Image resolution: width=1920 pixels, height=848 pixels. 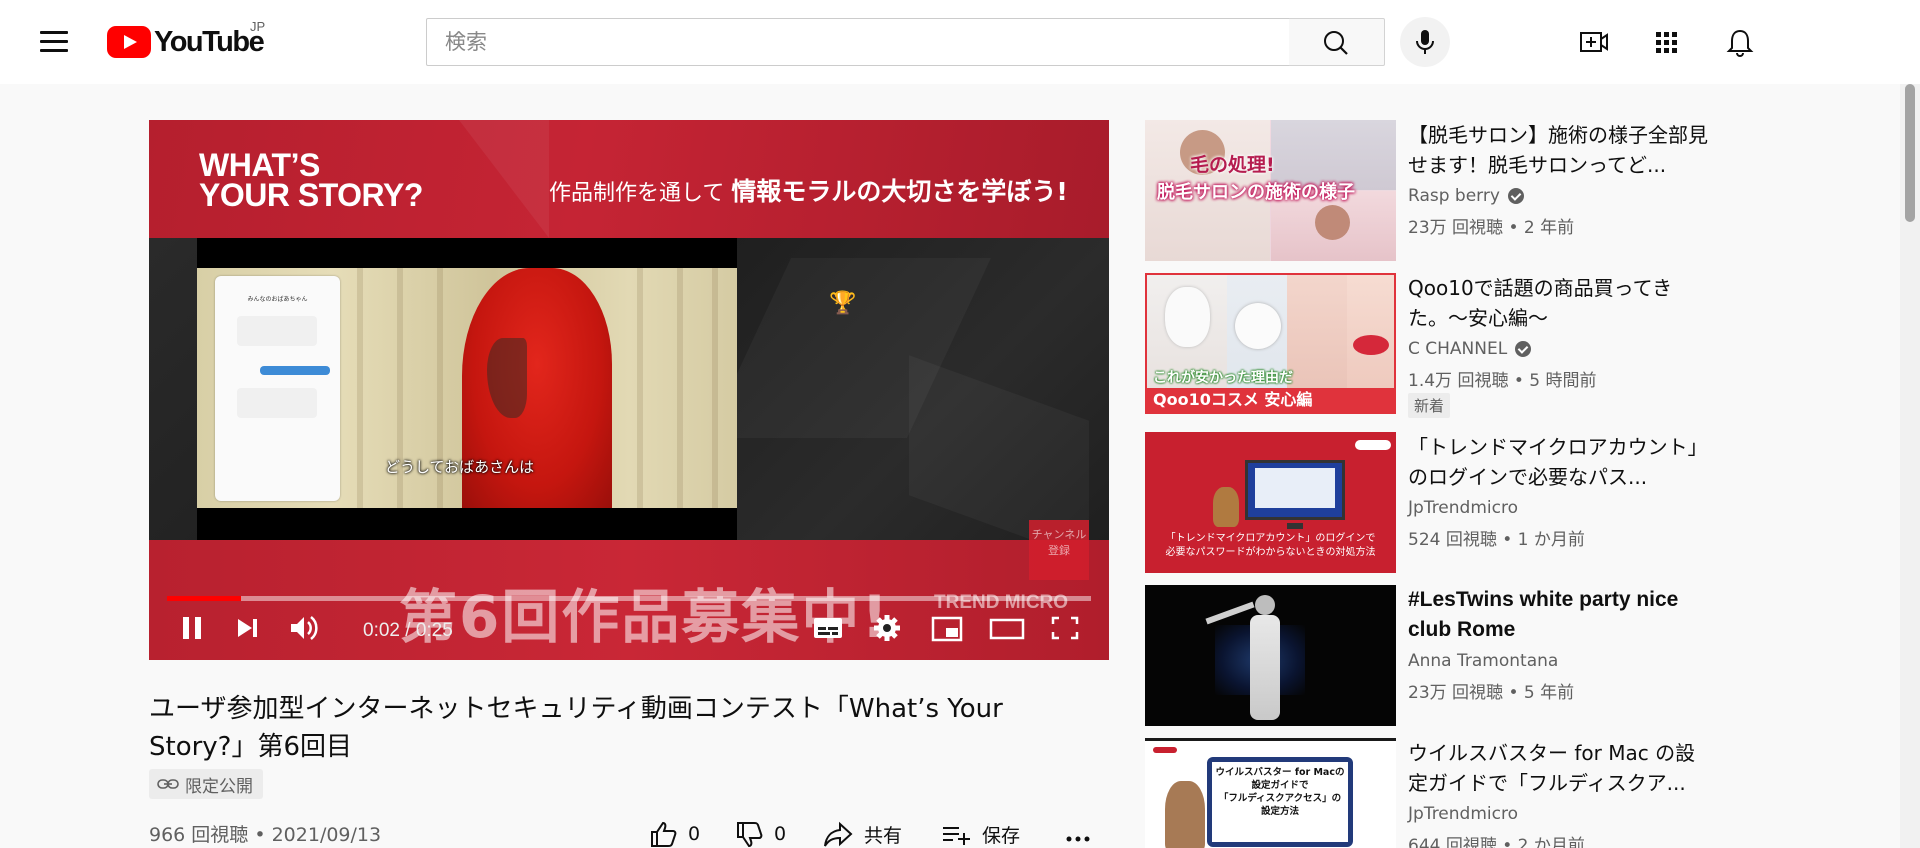 I want to click on recommendation-meta: 1.4万 回視聴 • 5 時間前, so click(x=1502, y=381).